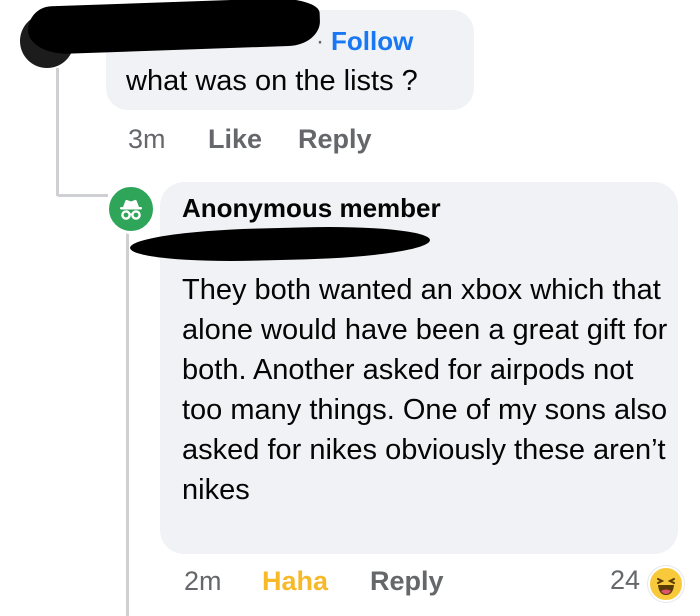  I want to click on haha-emoji-icon, so click(666, 584).